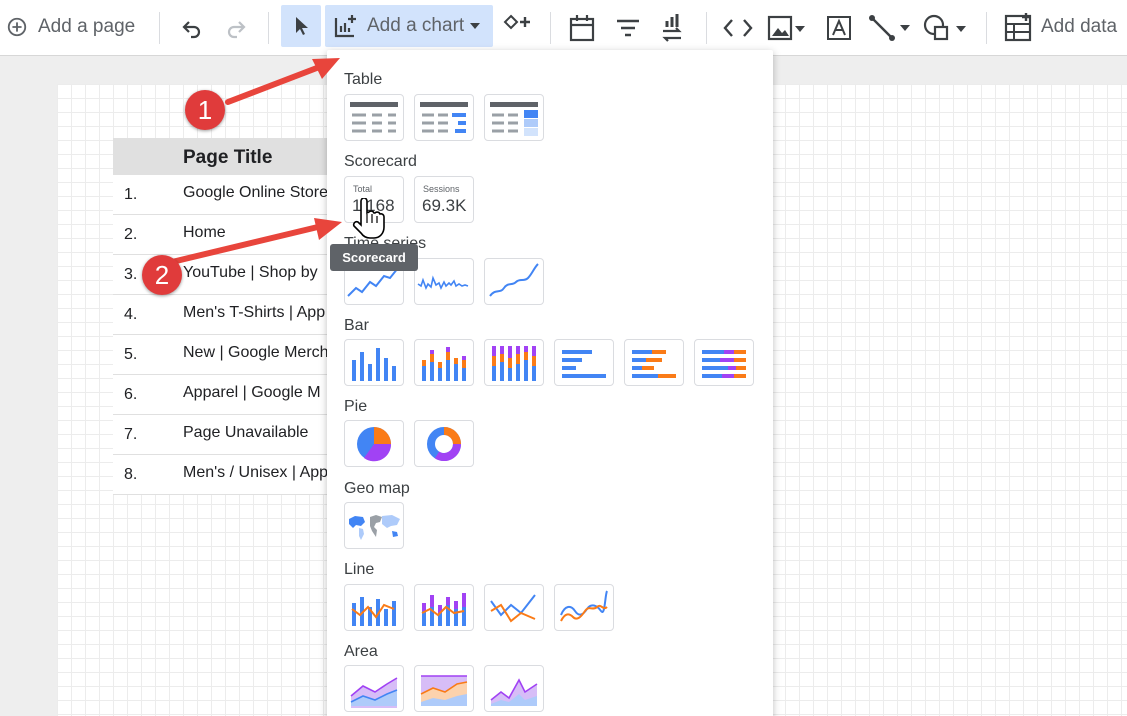  What do you see at coordinates (368, 218) in the screenshot?
I see `hand-cursor-icon` at bounding box center [368, 218].